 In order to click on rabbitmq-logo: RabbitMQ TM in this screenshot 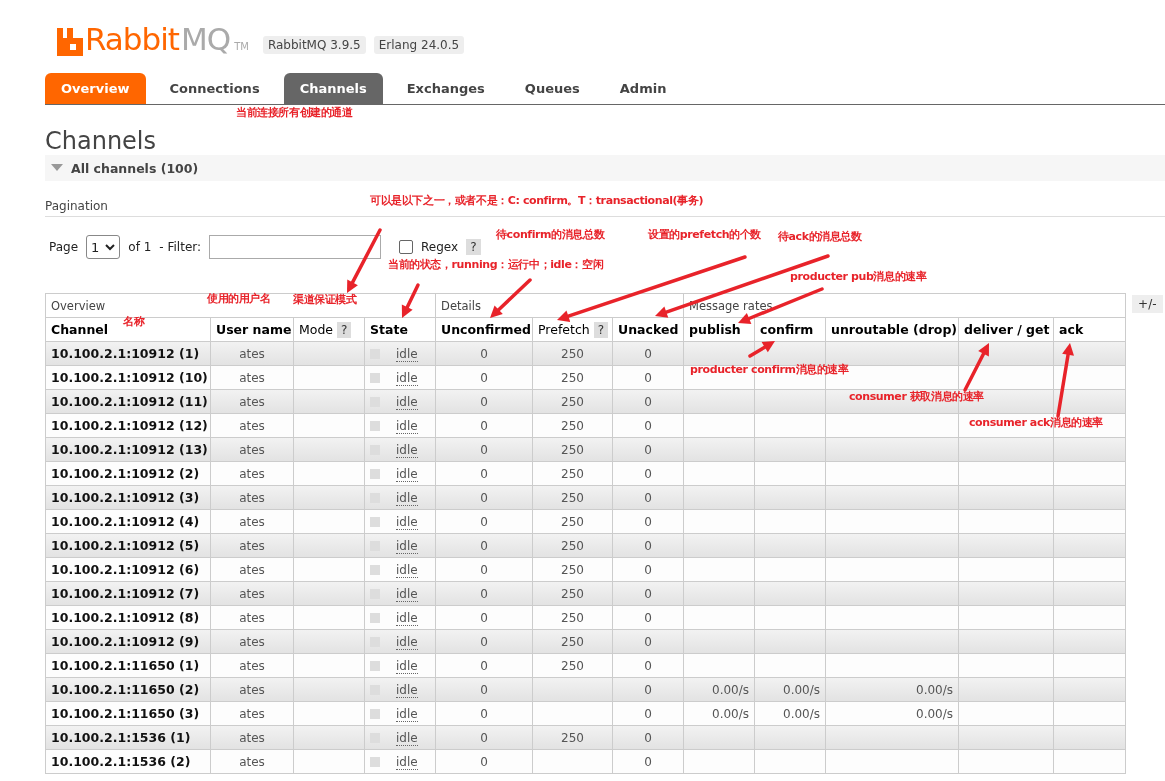, I will do `click(156, 39)`.